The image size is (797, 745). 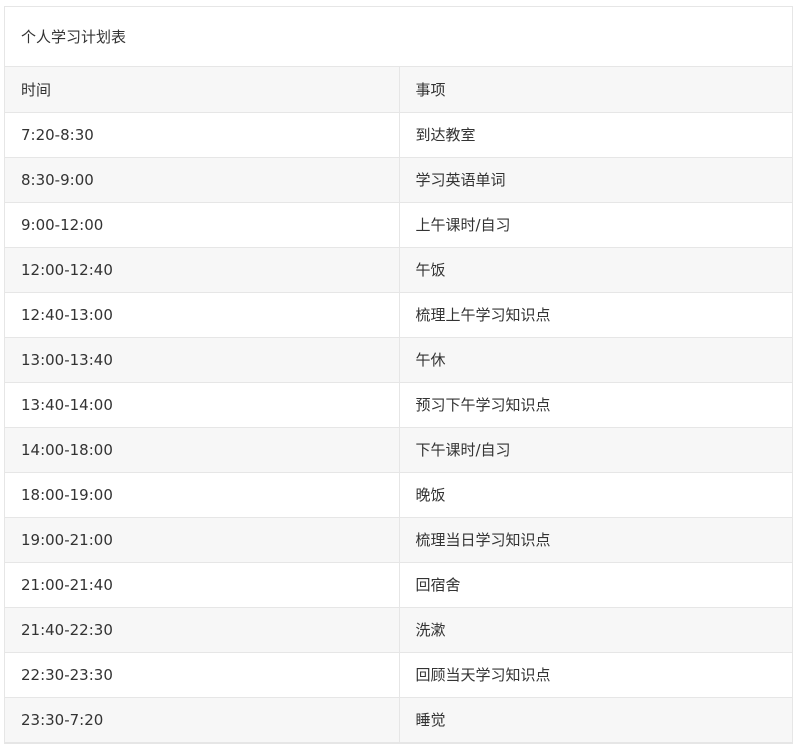 I want to click on item-cell: 晚饭, so click(x=595, y=495).